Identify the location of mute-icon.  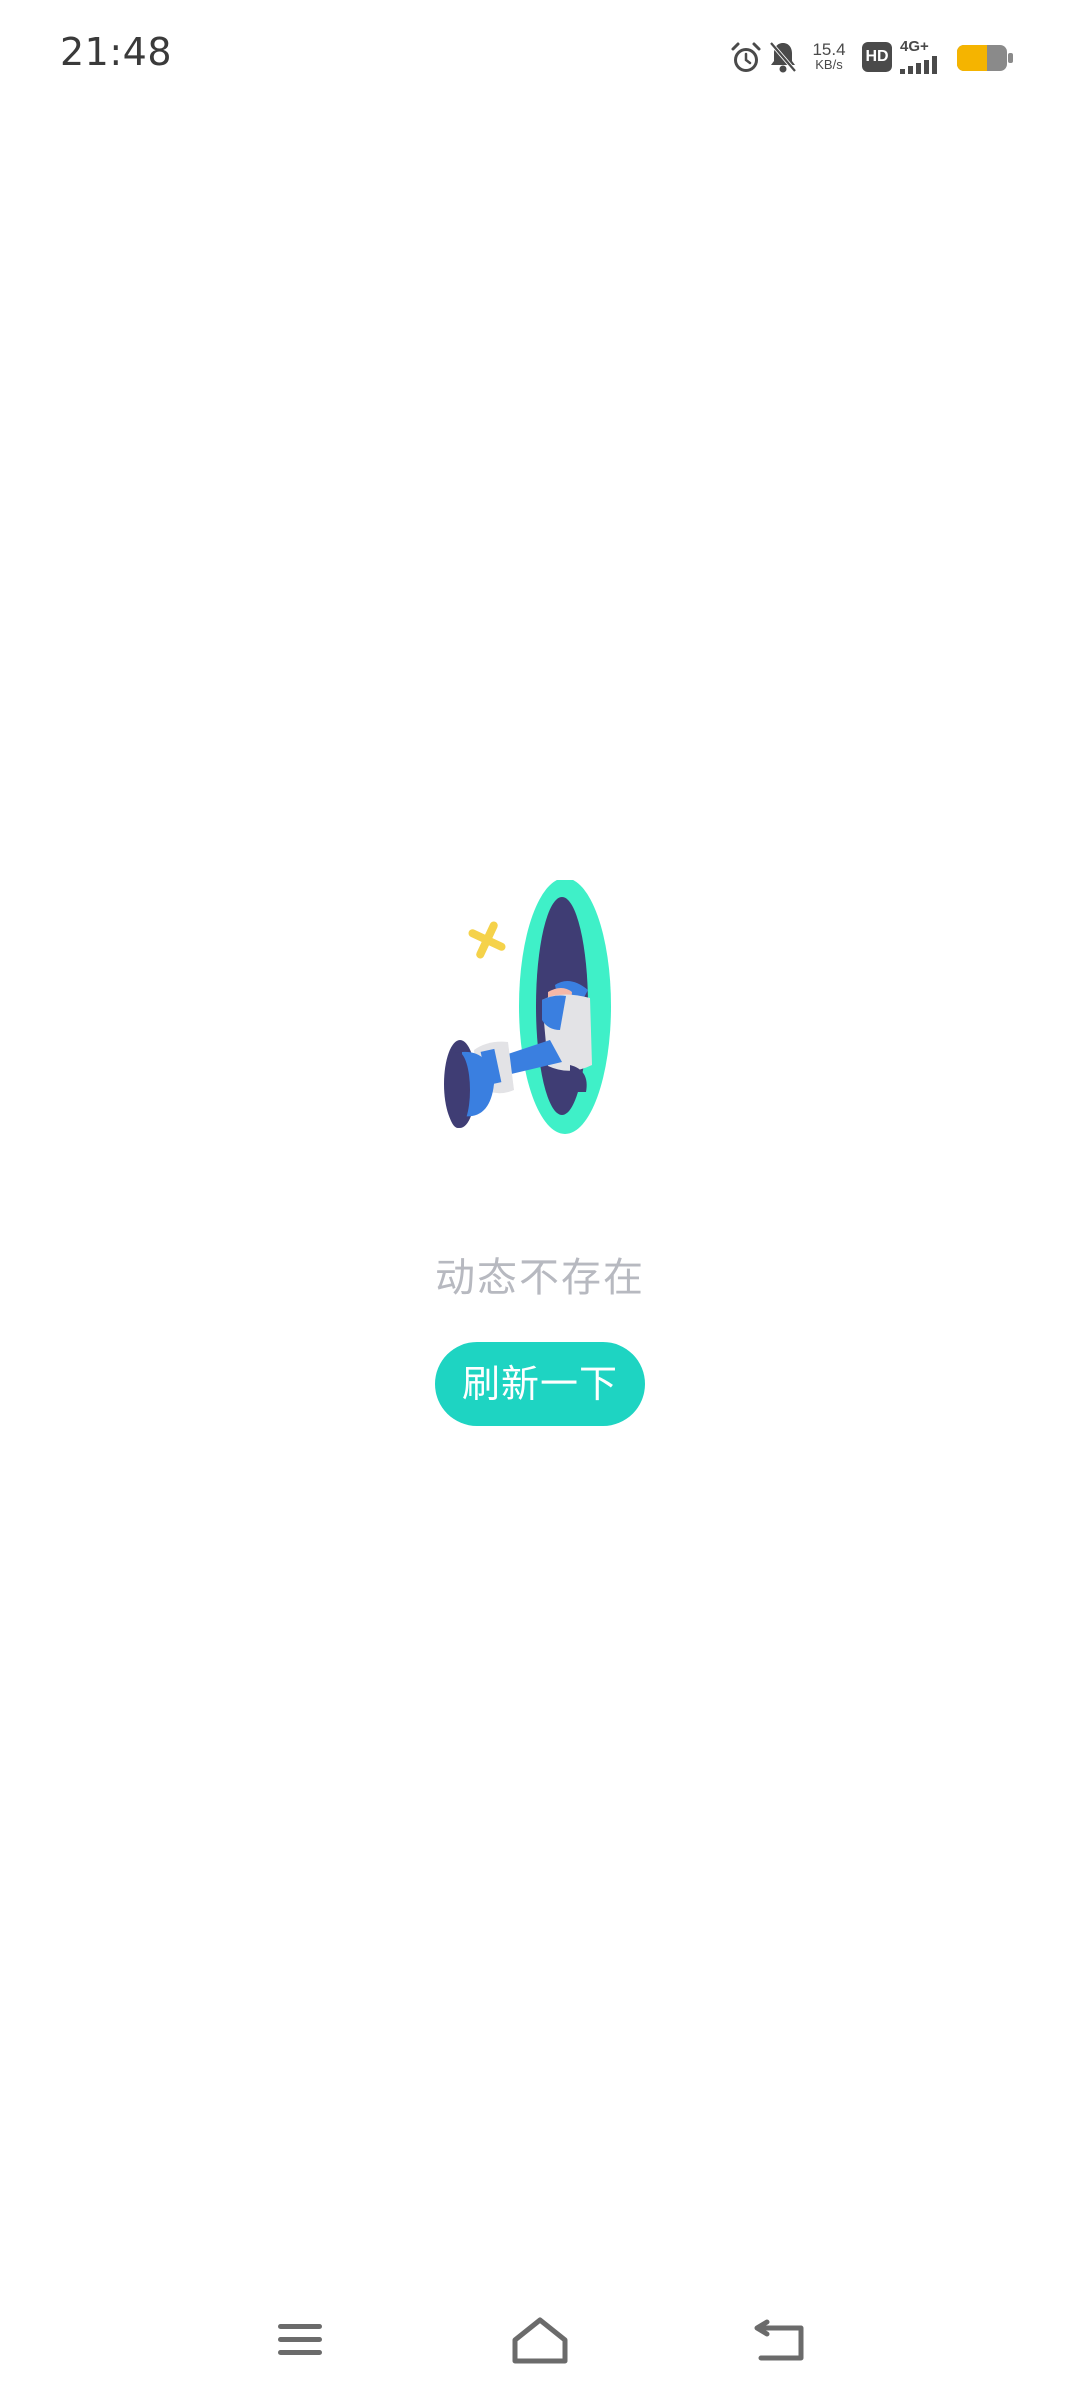
(783, 57).